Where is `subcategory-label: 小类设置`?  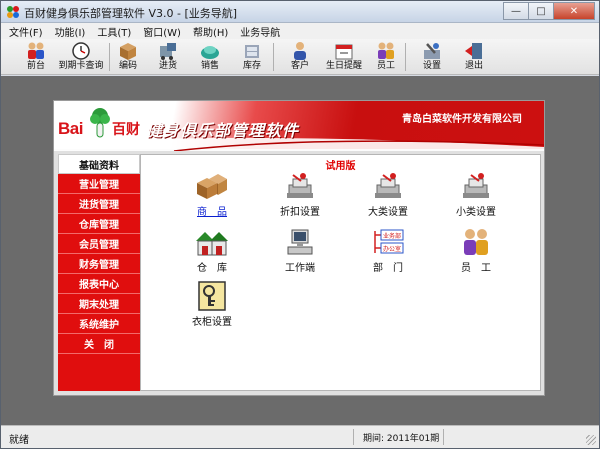 subcategory-label: 小类设置 is located at coordinates (476, 212).